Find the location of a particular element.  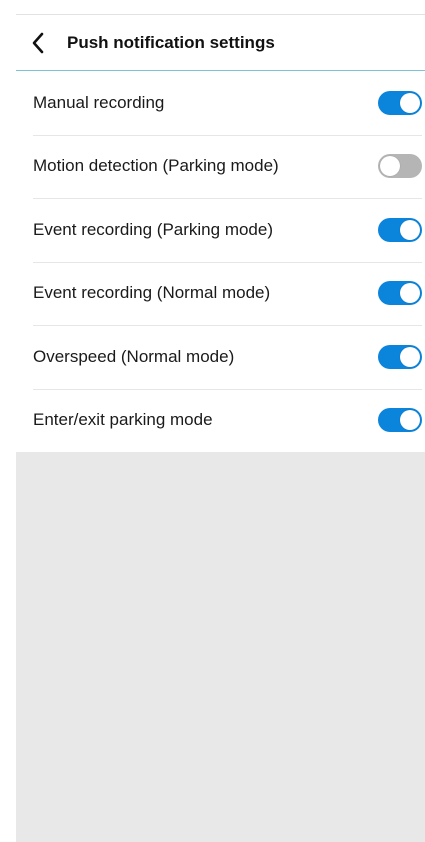

back-button is located at coordinates (38, 43).